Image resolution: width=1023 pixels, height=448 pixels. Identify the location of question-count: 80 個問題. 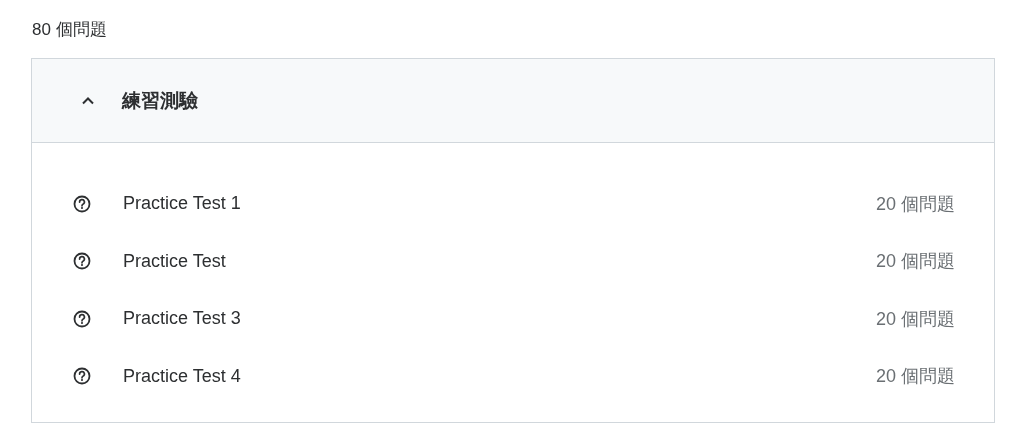
(69, 30).